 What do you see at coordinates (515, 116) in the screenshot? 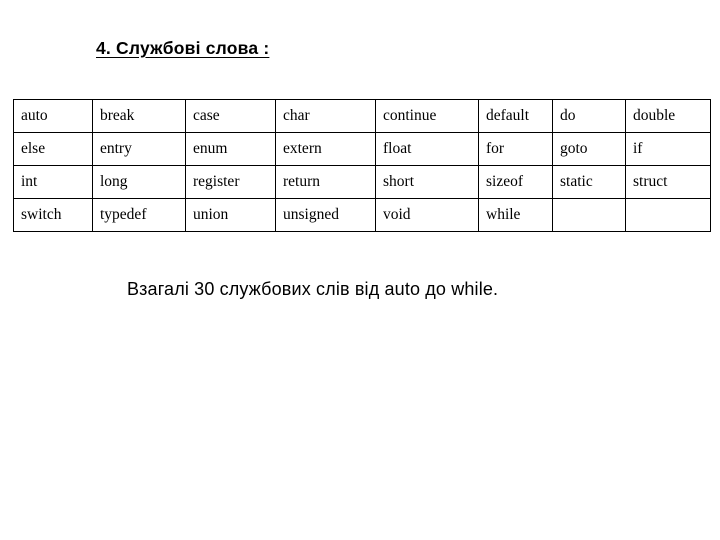
I see `table-cell-keyword: default` at bounding box center [515, 116].